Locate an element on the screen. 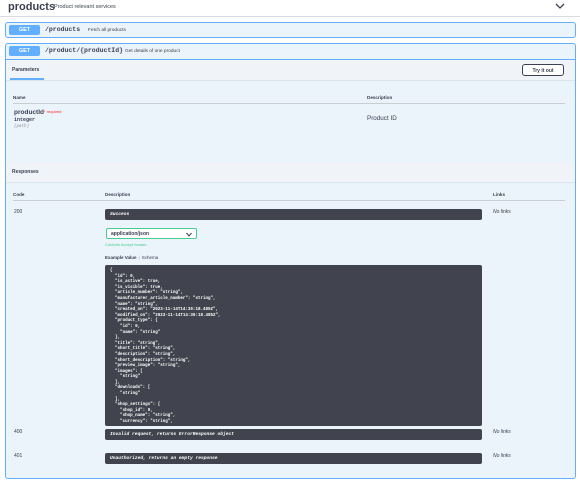  media-type-select: application/json is located at coordinates (151, 233).